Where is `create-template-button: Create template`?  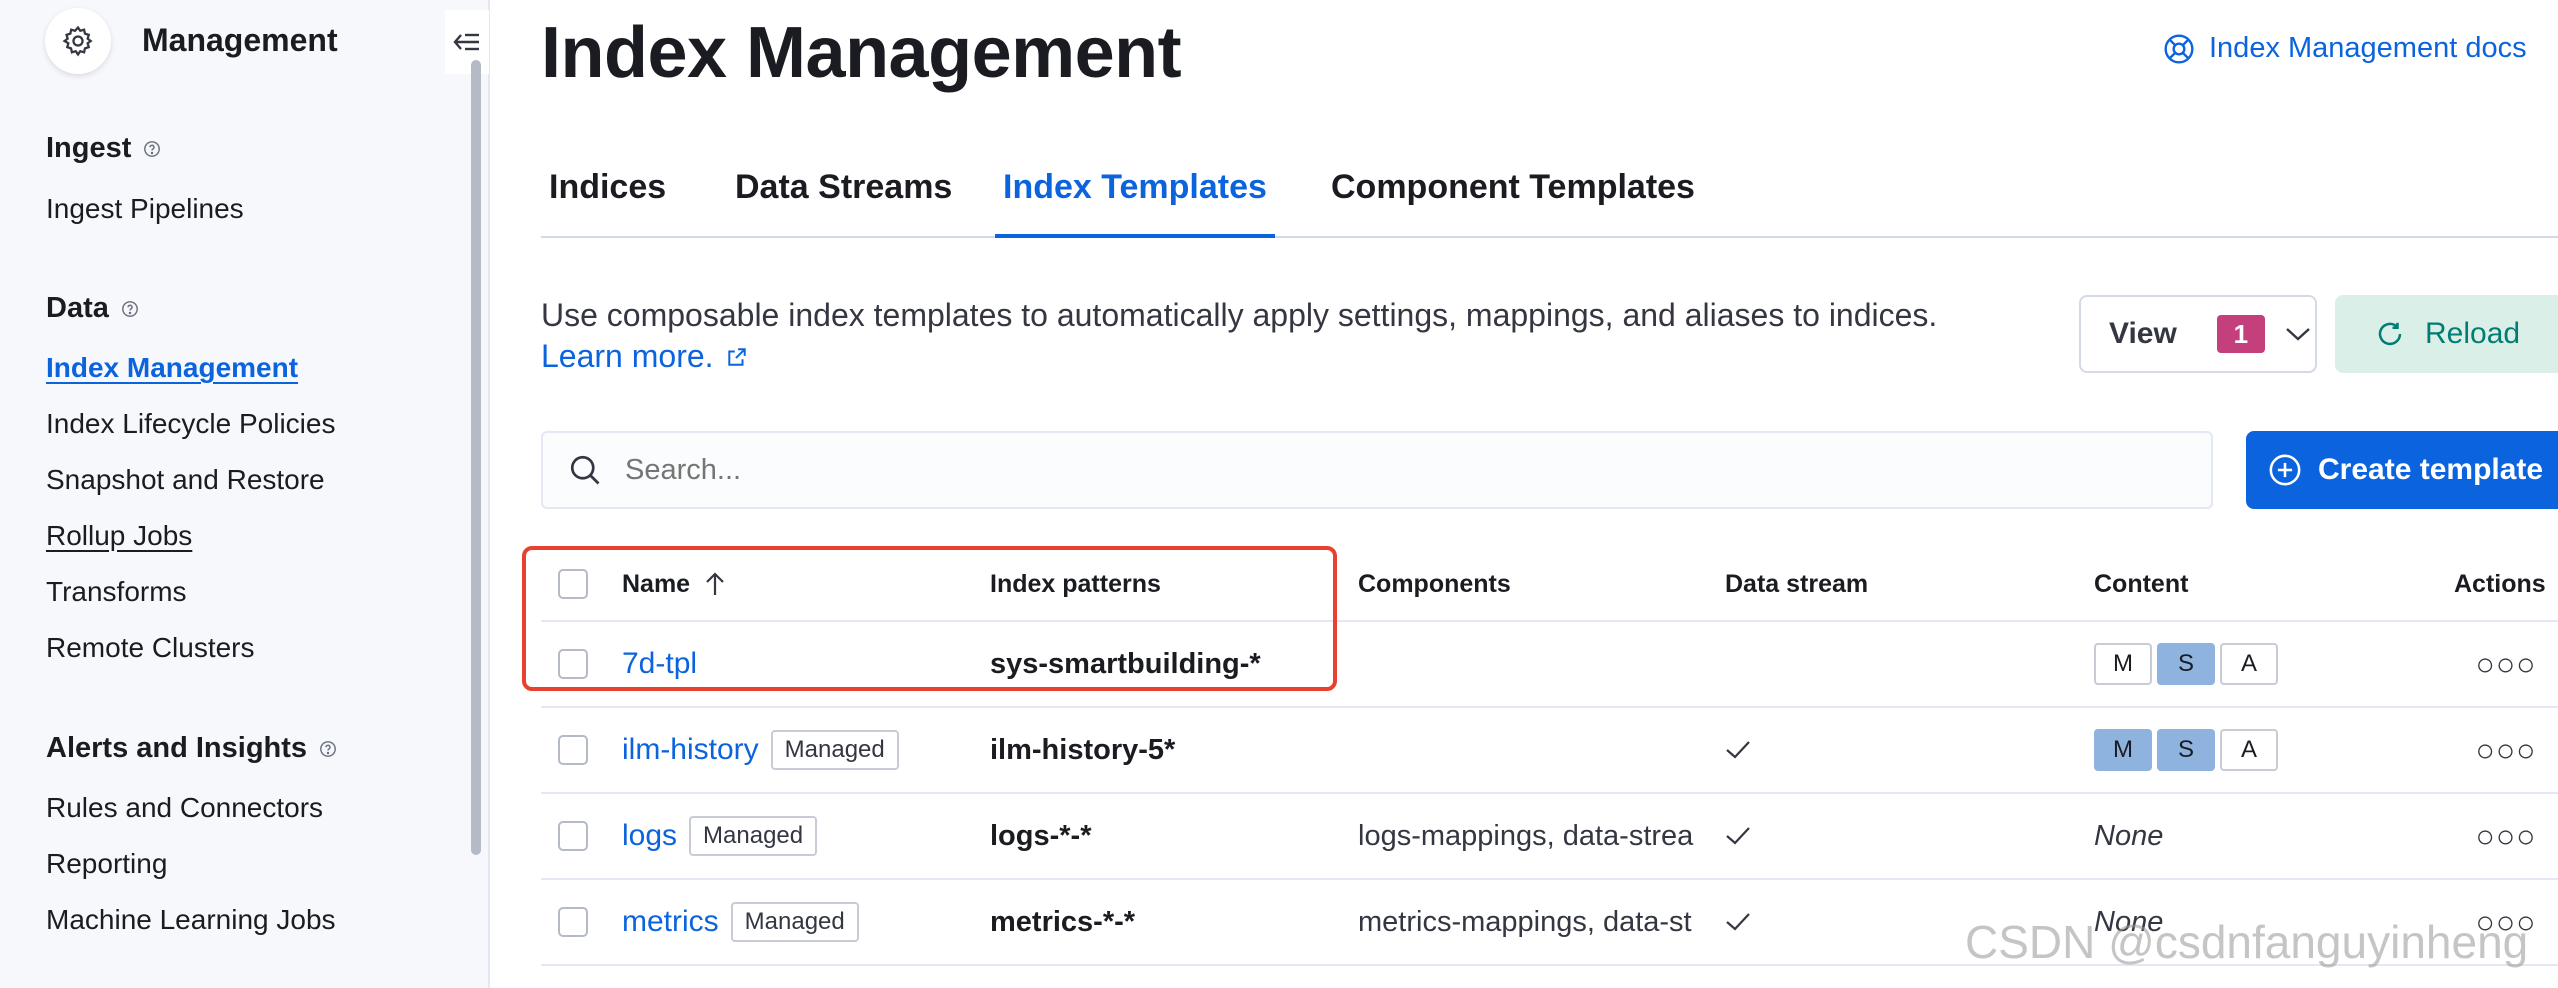 create-template-button: Create template is located at coordinates (2402, 470).